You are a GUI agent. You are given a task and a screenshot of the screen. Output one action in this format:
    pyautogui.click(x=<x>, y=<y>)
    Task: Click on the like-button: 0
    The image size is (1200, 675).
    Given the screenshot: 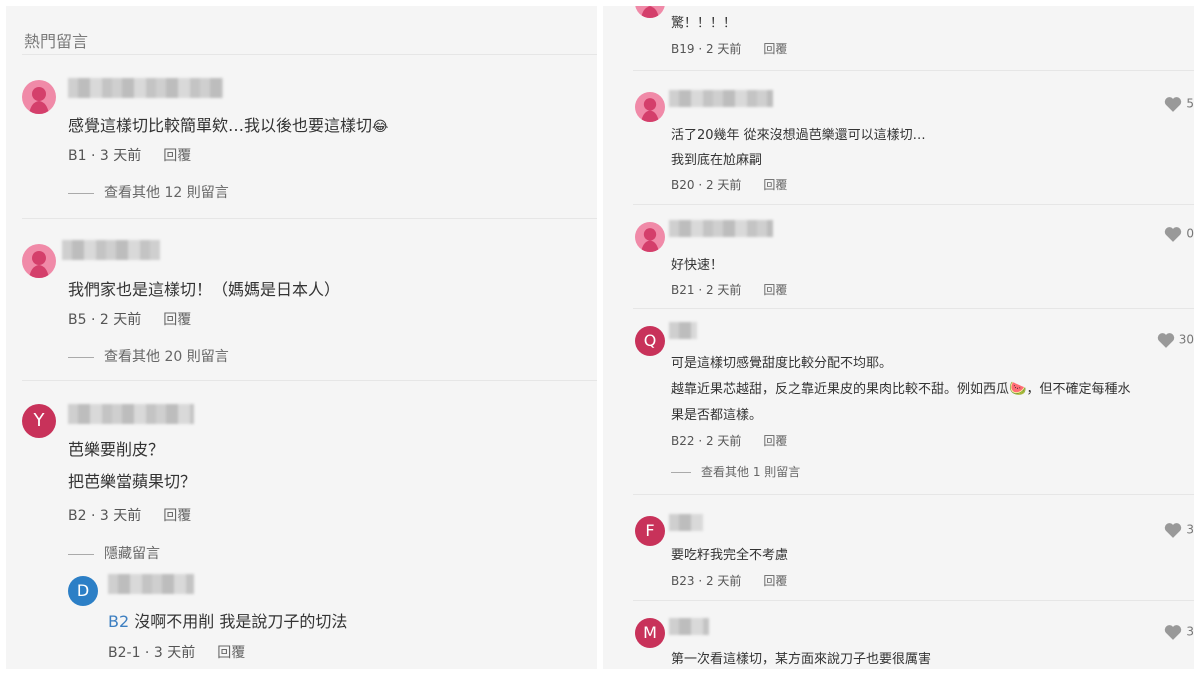 What is the action you would take?
    pyautogui.click(x=1179, y=234)
    